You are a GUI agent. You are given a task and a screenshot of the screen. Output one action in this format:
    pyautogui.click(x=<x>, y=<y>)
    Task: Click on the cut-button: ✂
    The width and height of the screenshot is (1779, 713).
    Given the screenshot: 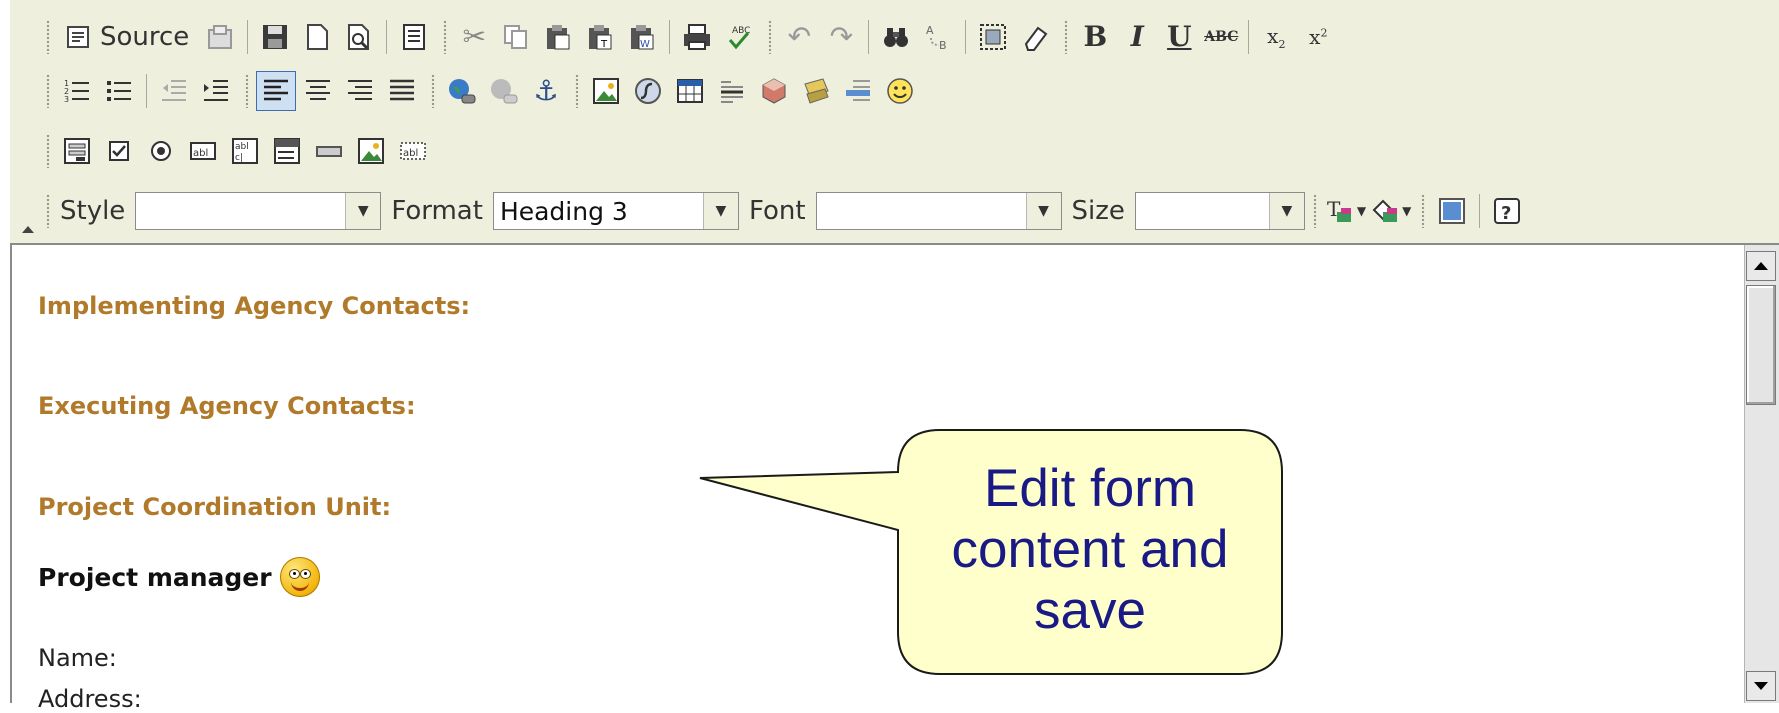 What is the action you would take?
    pyautogui.click(x=474, y=37)
    